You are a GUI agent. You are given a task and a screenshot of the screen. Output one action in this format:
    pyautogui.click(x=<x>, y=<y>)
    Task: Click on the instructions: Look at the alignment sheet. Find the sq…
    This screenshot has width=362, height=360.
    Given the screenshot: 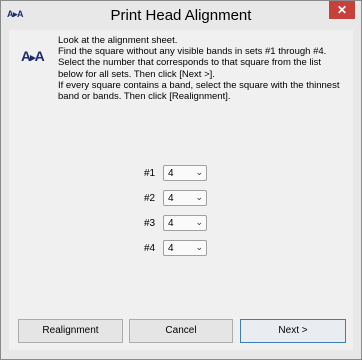 What is the action you would take?
    pyautogui.click(x=203, y=68)
    